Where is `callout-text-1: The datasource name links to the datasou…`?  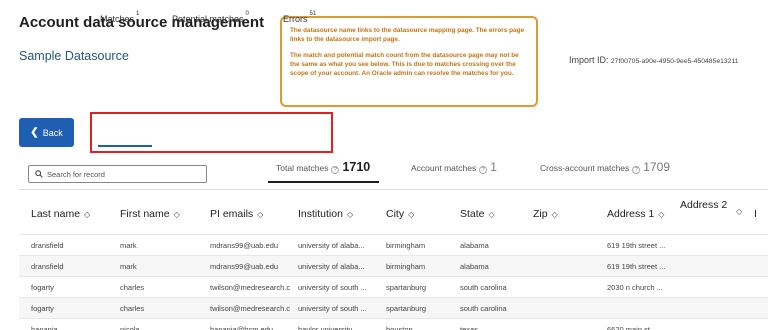 callout-text-1: The datasource name links to the datasou… is located at coordinates (407, 35).